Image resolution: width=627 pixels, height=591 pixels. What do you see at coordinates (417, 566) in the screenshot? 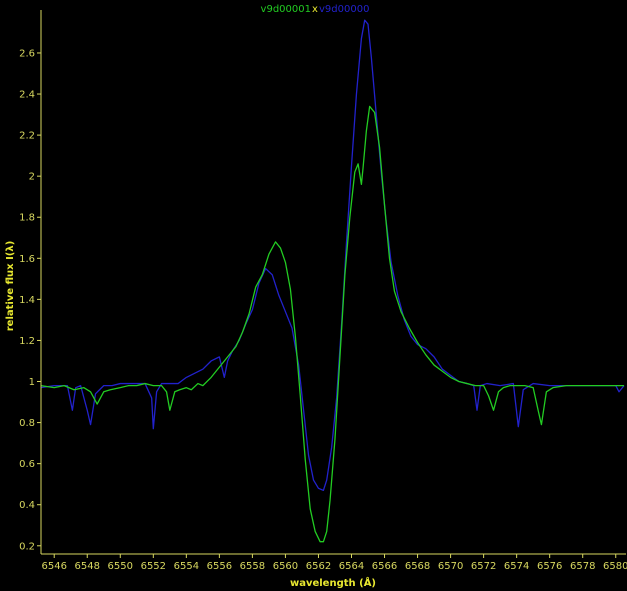
I see `x-tick-label: 6568` at bounding box center [417, 566].